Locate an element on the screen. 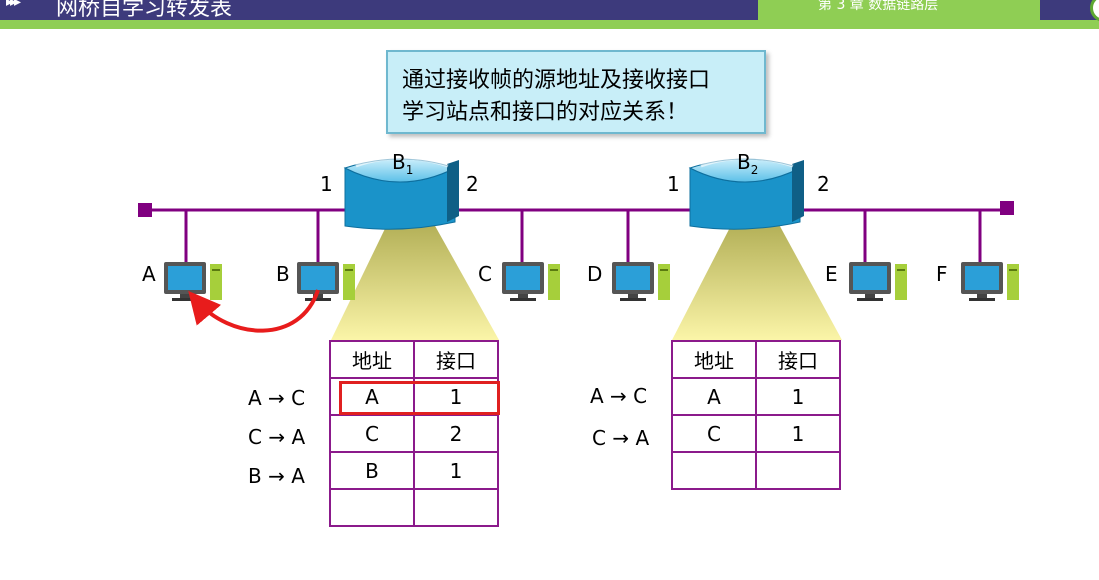 The image size is (1099, 580). table-row: C 2 is located at coordinates (414, 433).